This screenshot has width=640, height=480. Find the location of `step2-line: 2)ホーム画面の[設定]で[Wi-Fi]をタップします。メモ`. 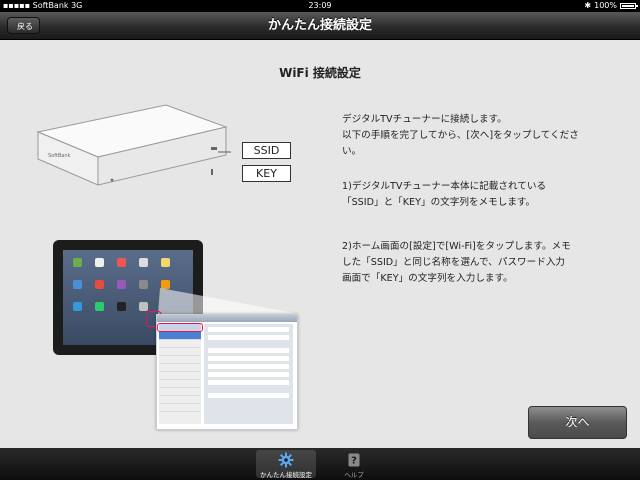

step2-line: 2)ホーム画面の[設定]で[Wi-Fi]をタップします。メモ is located at coordinates (456, 246).